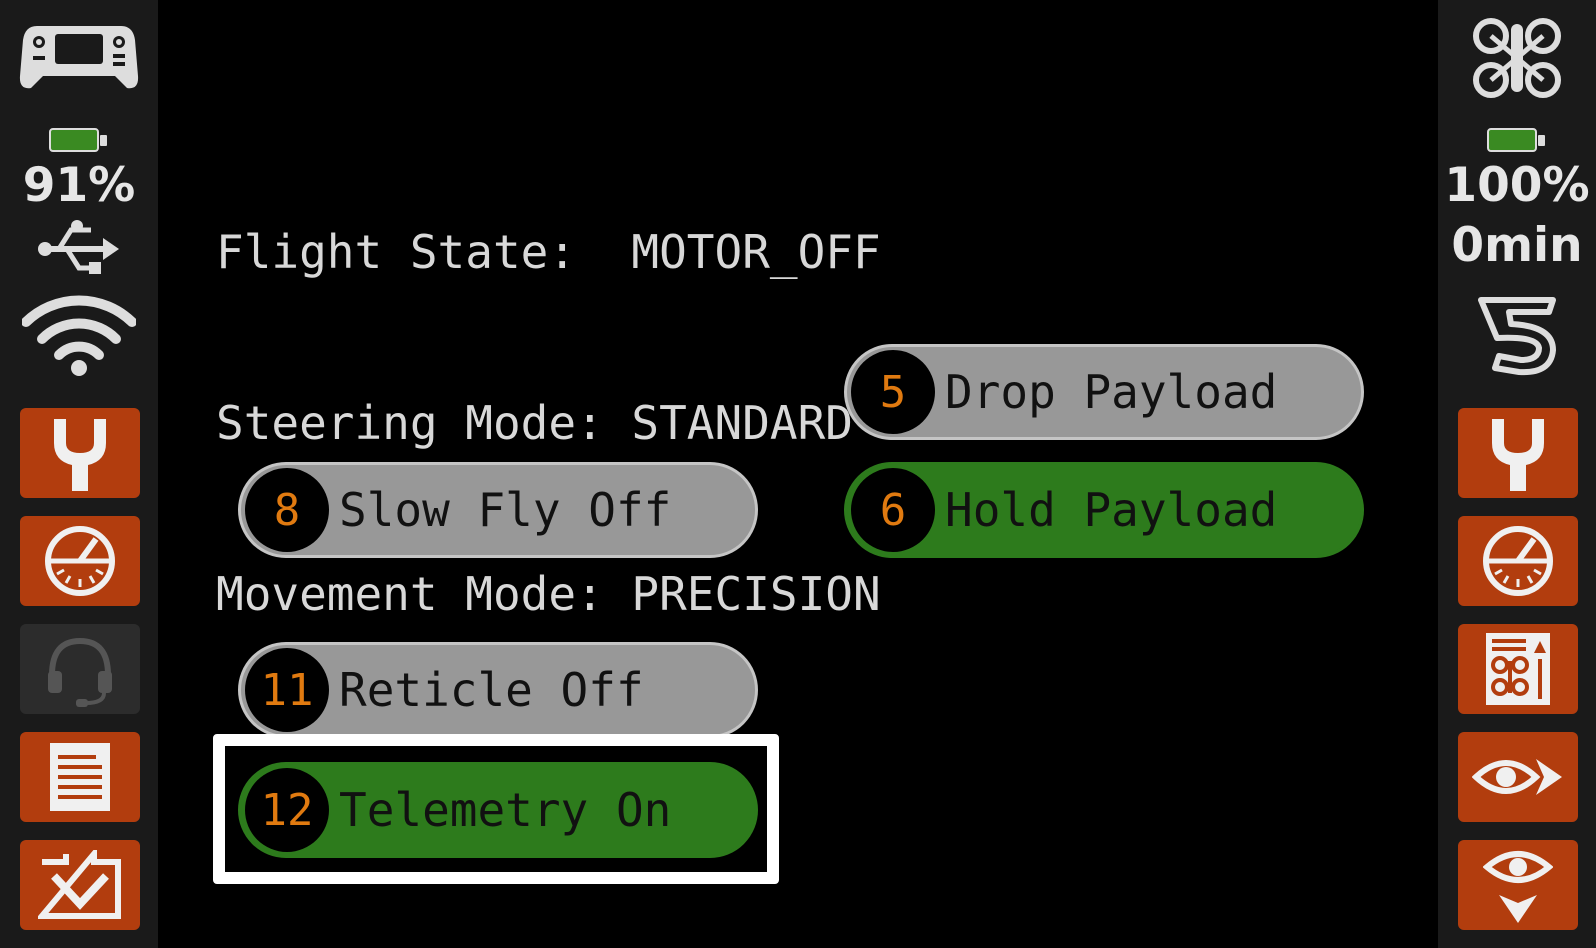  What do you see at coordinates (548, 594) in the screenshot?
I see `movement-mode: Movement Mode: PRECISION` at bounding box center [548, 594].